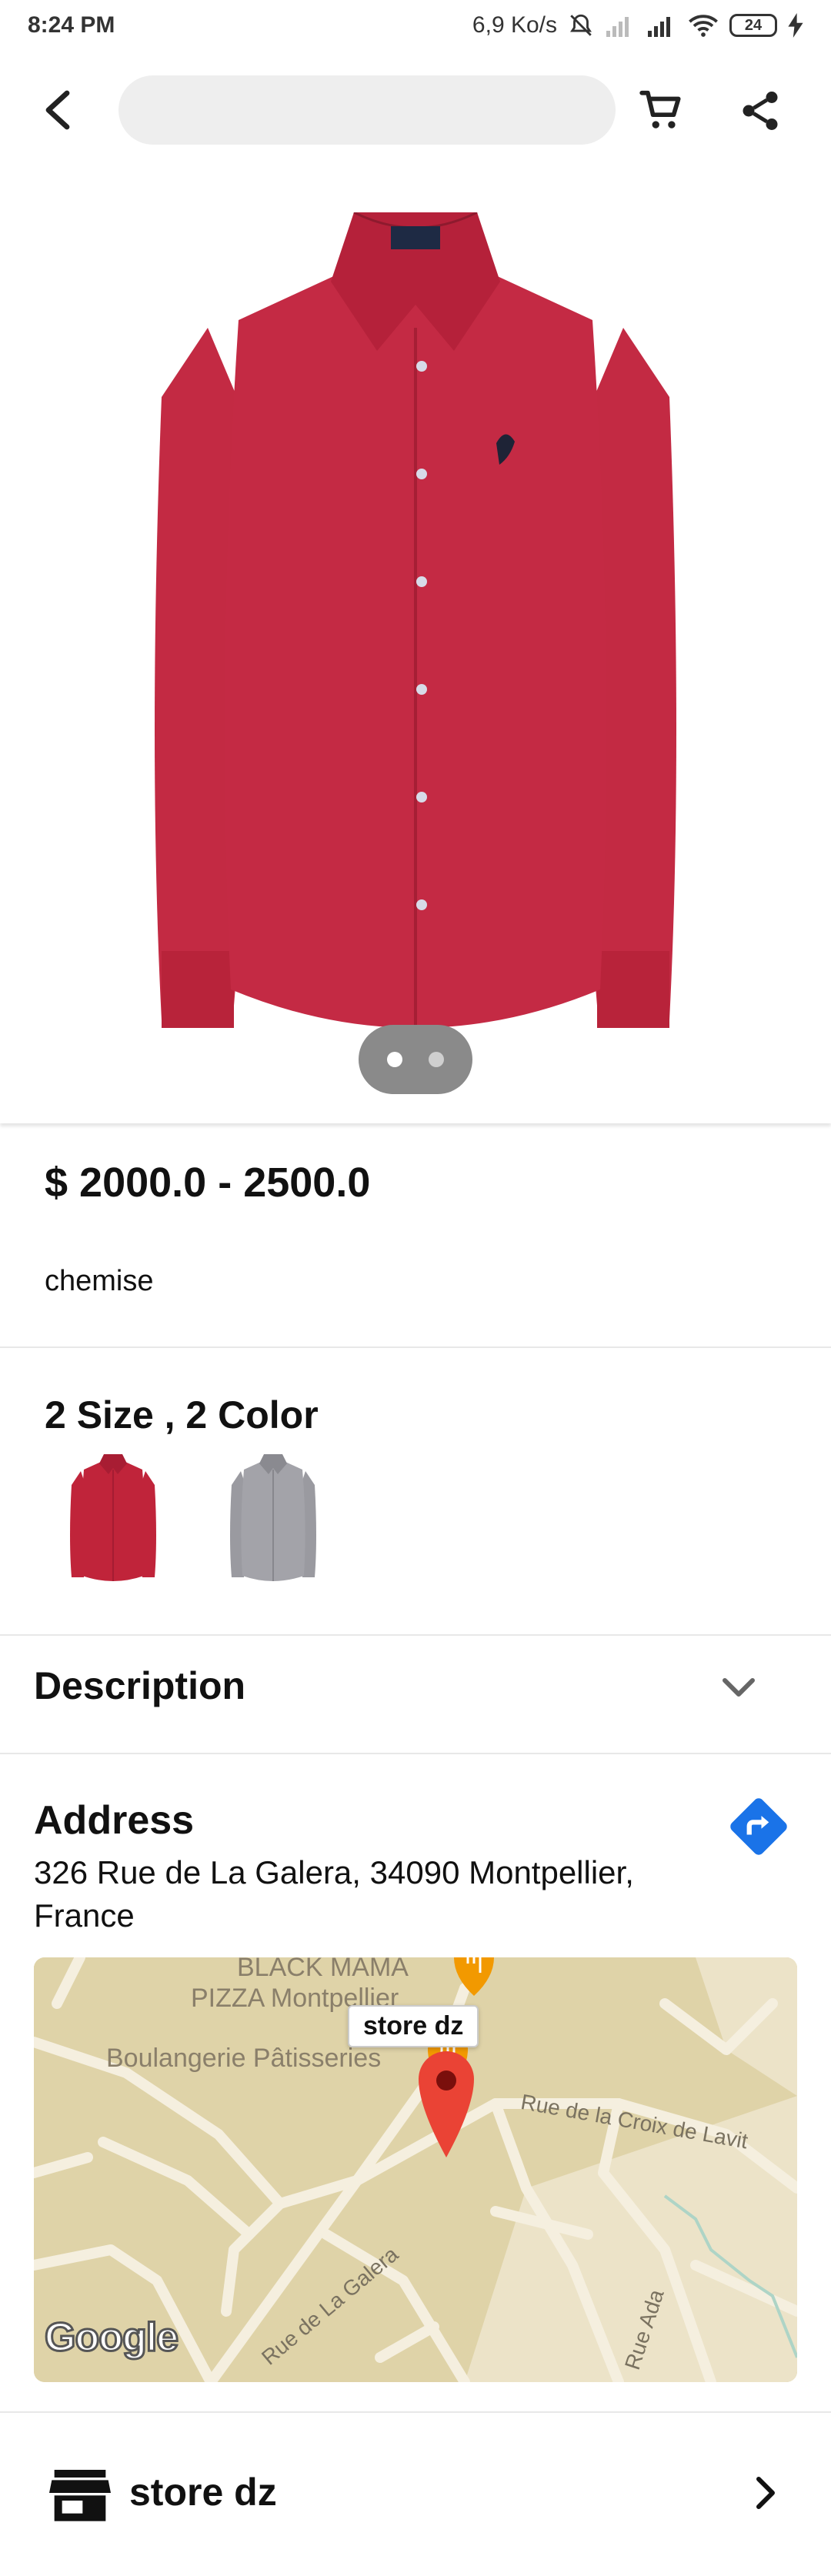 This screenshot has height=2576, width=831. I want to click on store-row: store dz, so click(415, 2493).